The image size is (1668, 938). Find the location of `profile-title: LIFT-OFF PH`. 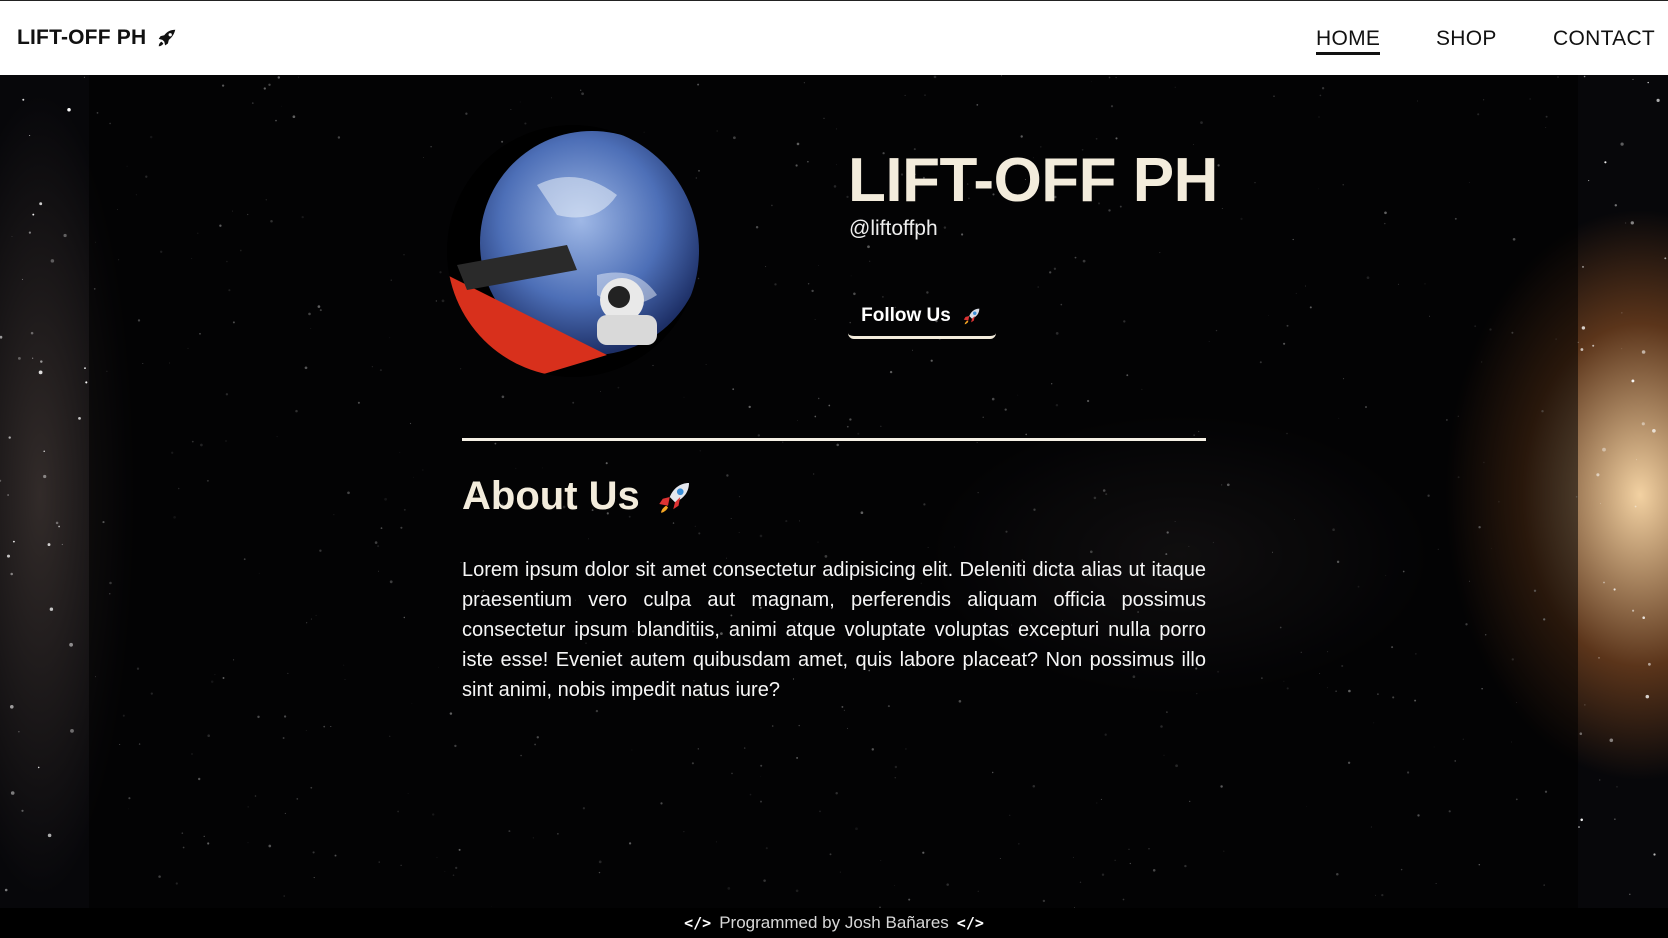

profile-title: LIFT-OFF PH is located at coordinates (1033, 180).